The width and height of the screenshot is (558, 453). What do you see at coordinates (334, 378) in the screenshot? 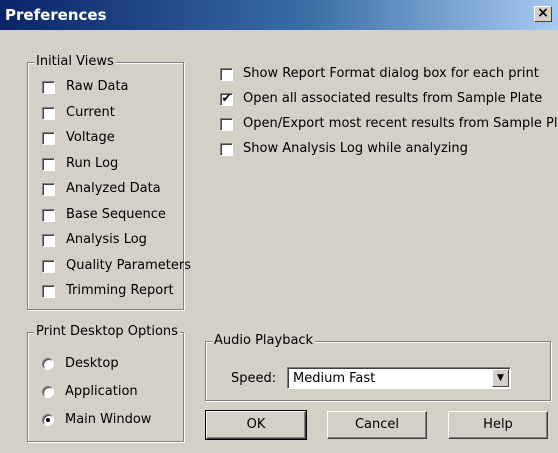
I see `speed-value: Medium Fast` at bounding box center [334, 378].